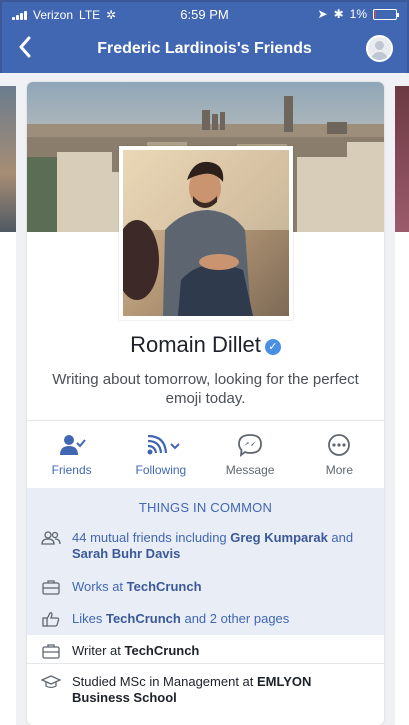 The image size is (409, 725). I want to click on action-bar: Friends Following Message More, so click(205, 454).